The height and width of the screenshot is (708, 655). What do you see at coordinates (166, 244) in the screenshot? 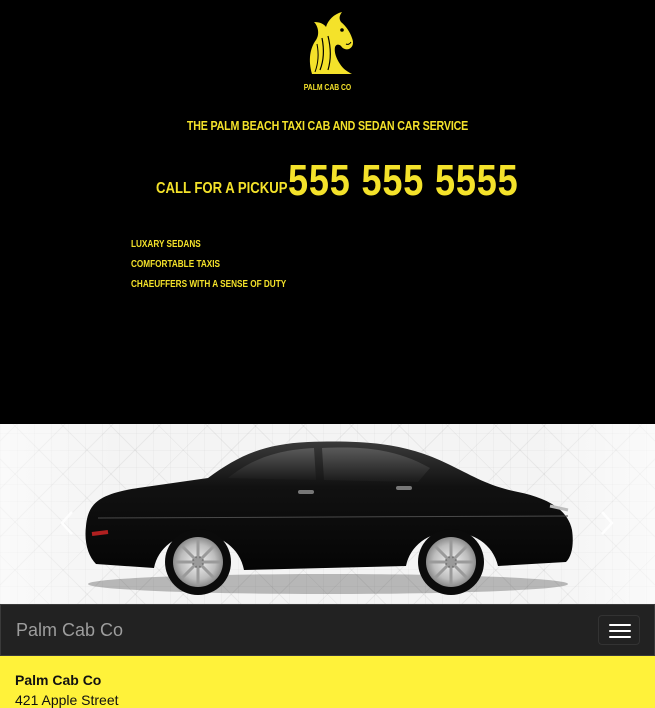
I see `feature-item: LUXARY SEDANS` at bounding box center [166, 244].